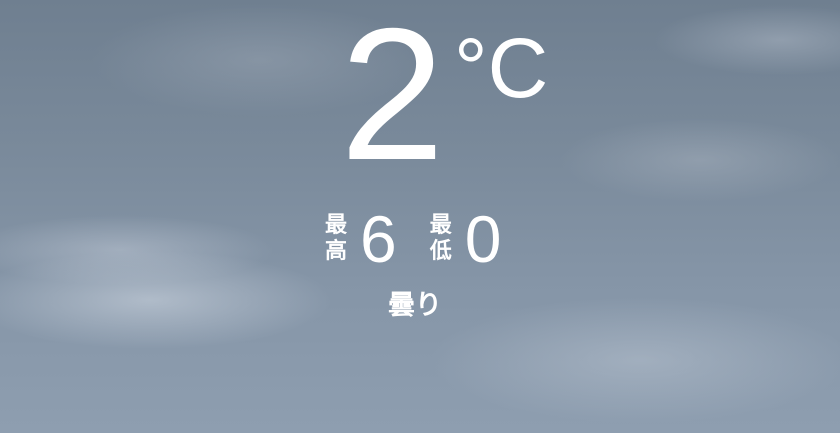 This screenshot has width=840, height=433. Describe the element at coordinates (335, 251) in the screenshot. I see `high-label-bottom: 高` at that location.